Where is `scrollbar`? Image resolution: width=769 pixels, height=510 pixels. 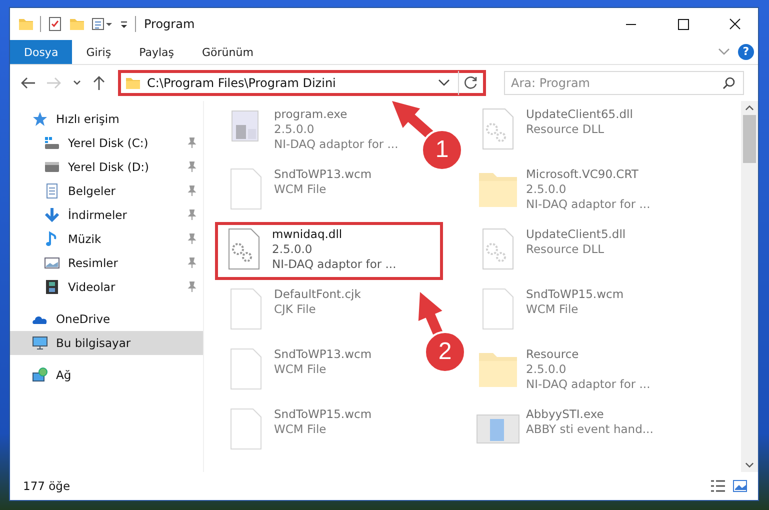
scrollbar is located at coordinates (749, 286).